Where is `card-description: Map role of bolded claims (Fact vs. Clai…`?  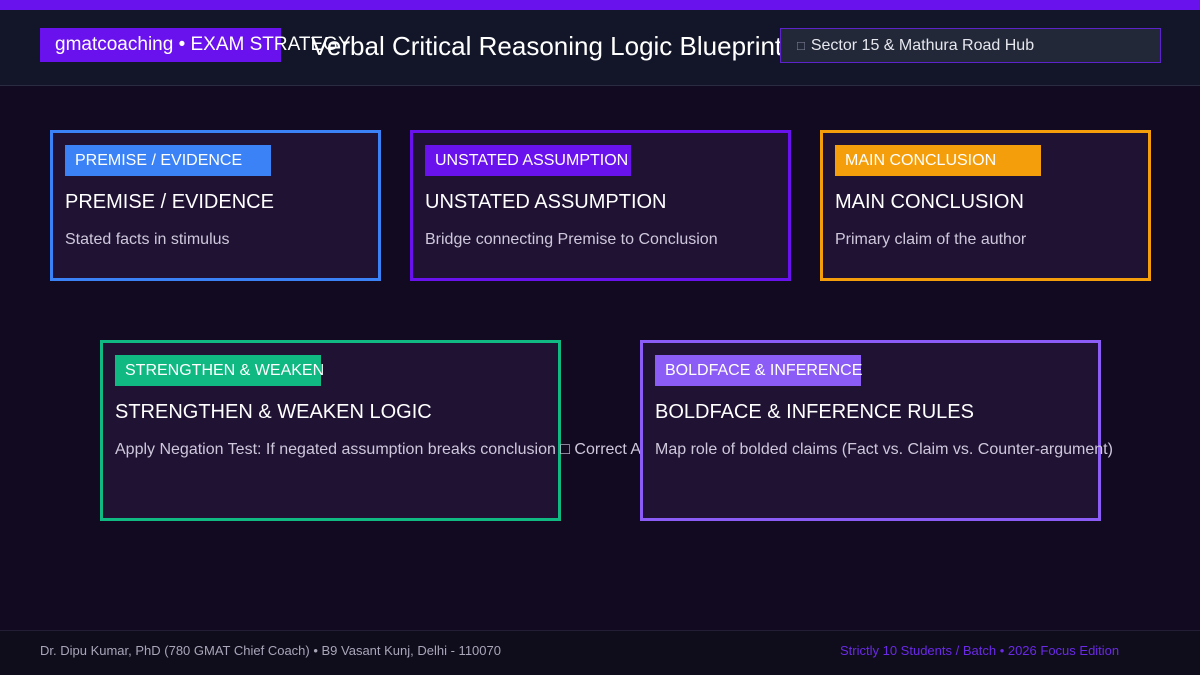 card-description: Map role of bolded claims (Fact vs. Clai… is located at coordinates (884, 449).